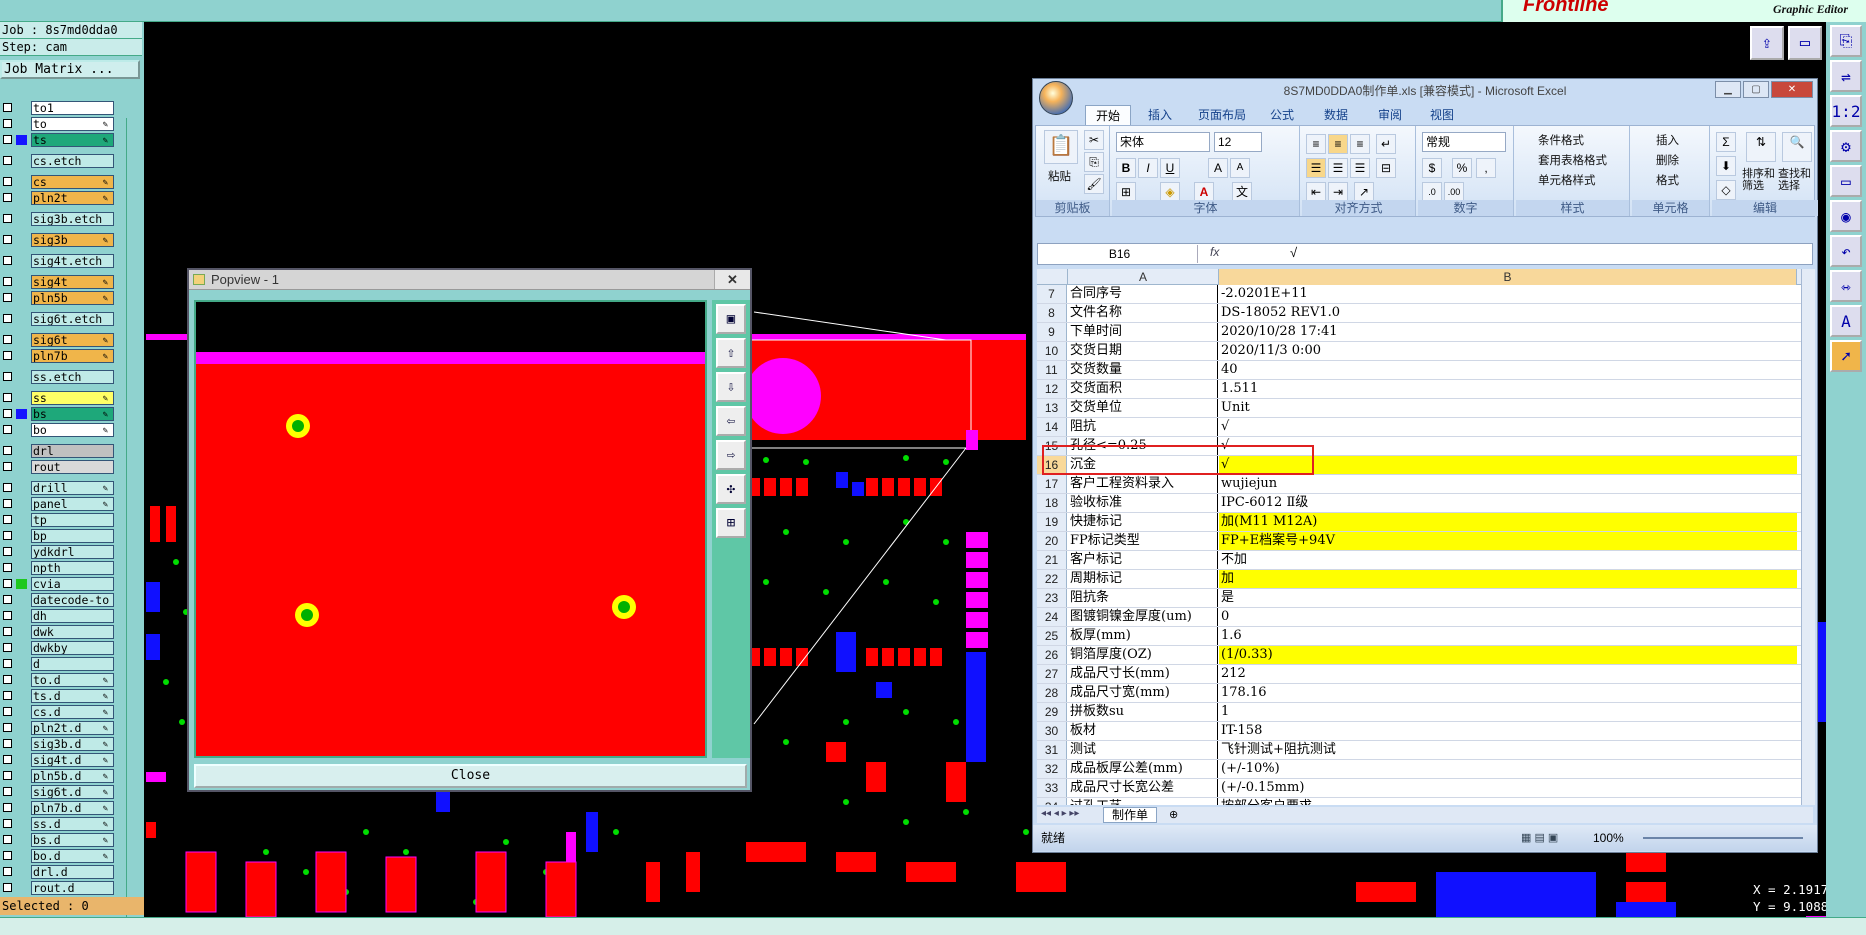 The width and height of the screenshot is (1866, 935). Describe the element at coordinates (1120, 254) in the screenshot. I see `name-box: B16` at that location.